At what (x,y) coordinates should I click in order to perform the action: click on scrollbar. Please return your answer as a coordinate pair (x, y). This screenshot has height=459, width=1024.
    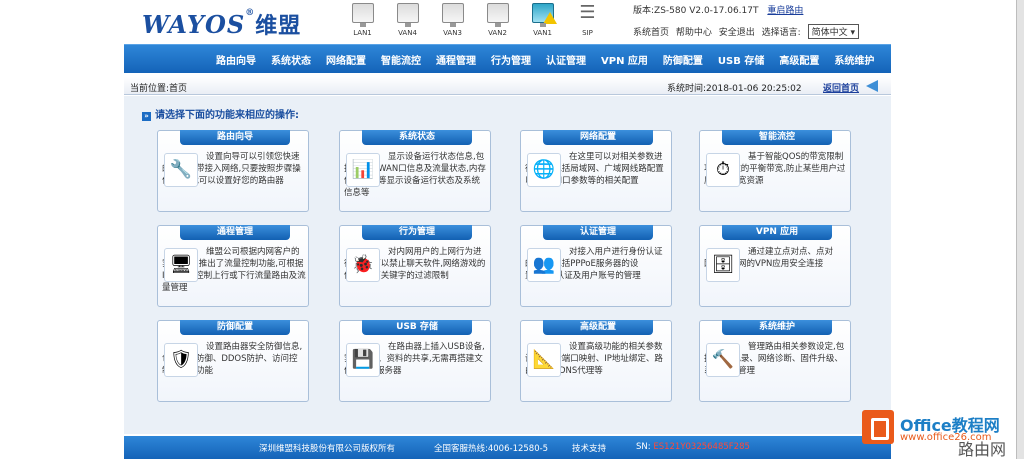
    Looking at the image, I should click on (1020, 229).